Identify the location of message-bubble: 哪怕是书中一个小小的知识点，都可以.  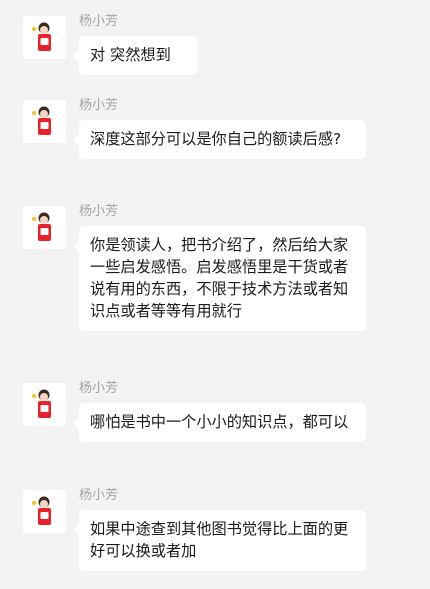
(219, 422).